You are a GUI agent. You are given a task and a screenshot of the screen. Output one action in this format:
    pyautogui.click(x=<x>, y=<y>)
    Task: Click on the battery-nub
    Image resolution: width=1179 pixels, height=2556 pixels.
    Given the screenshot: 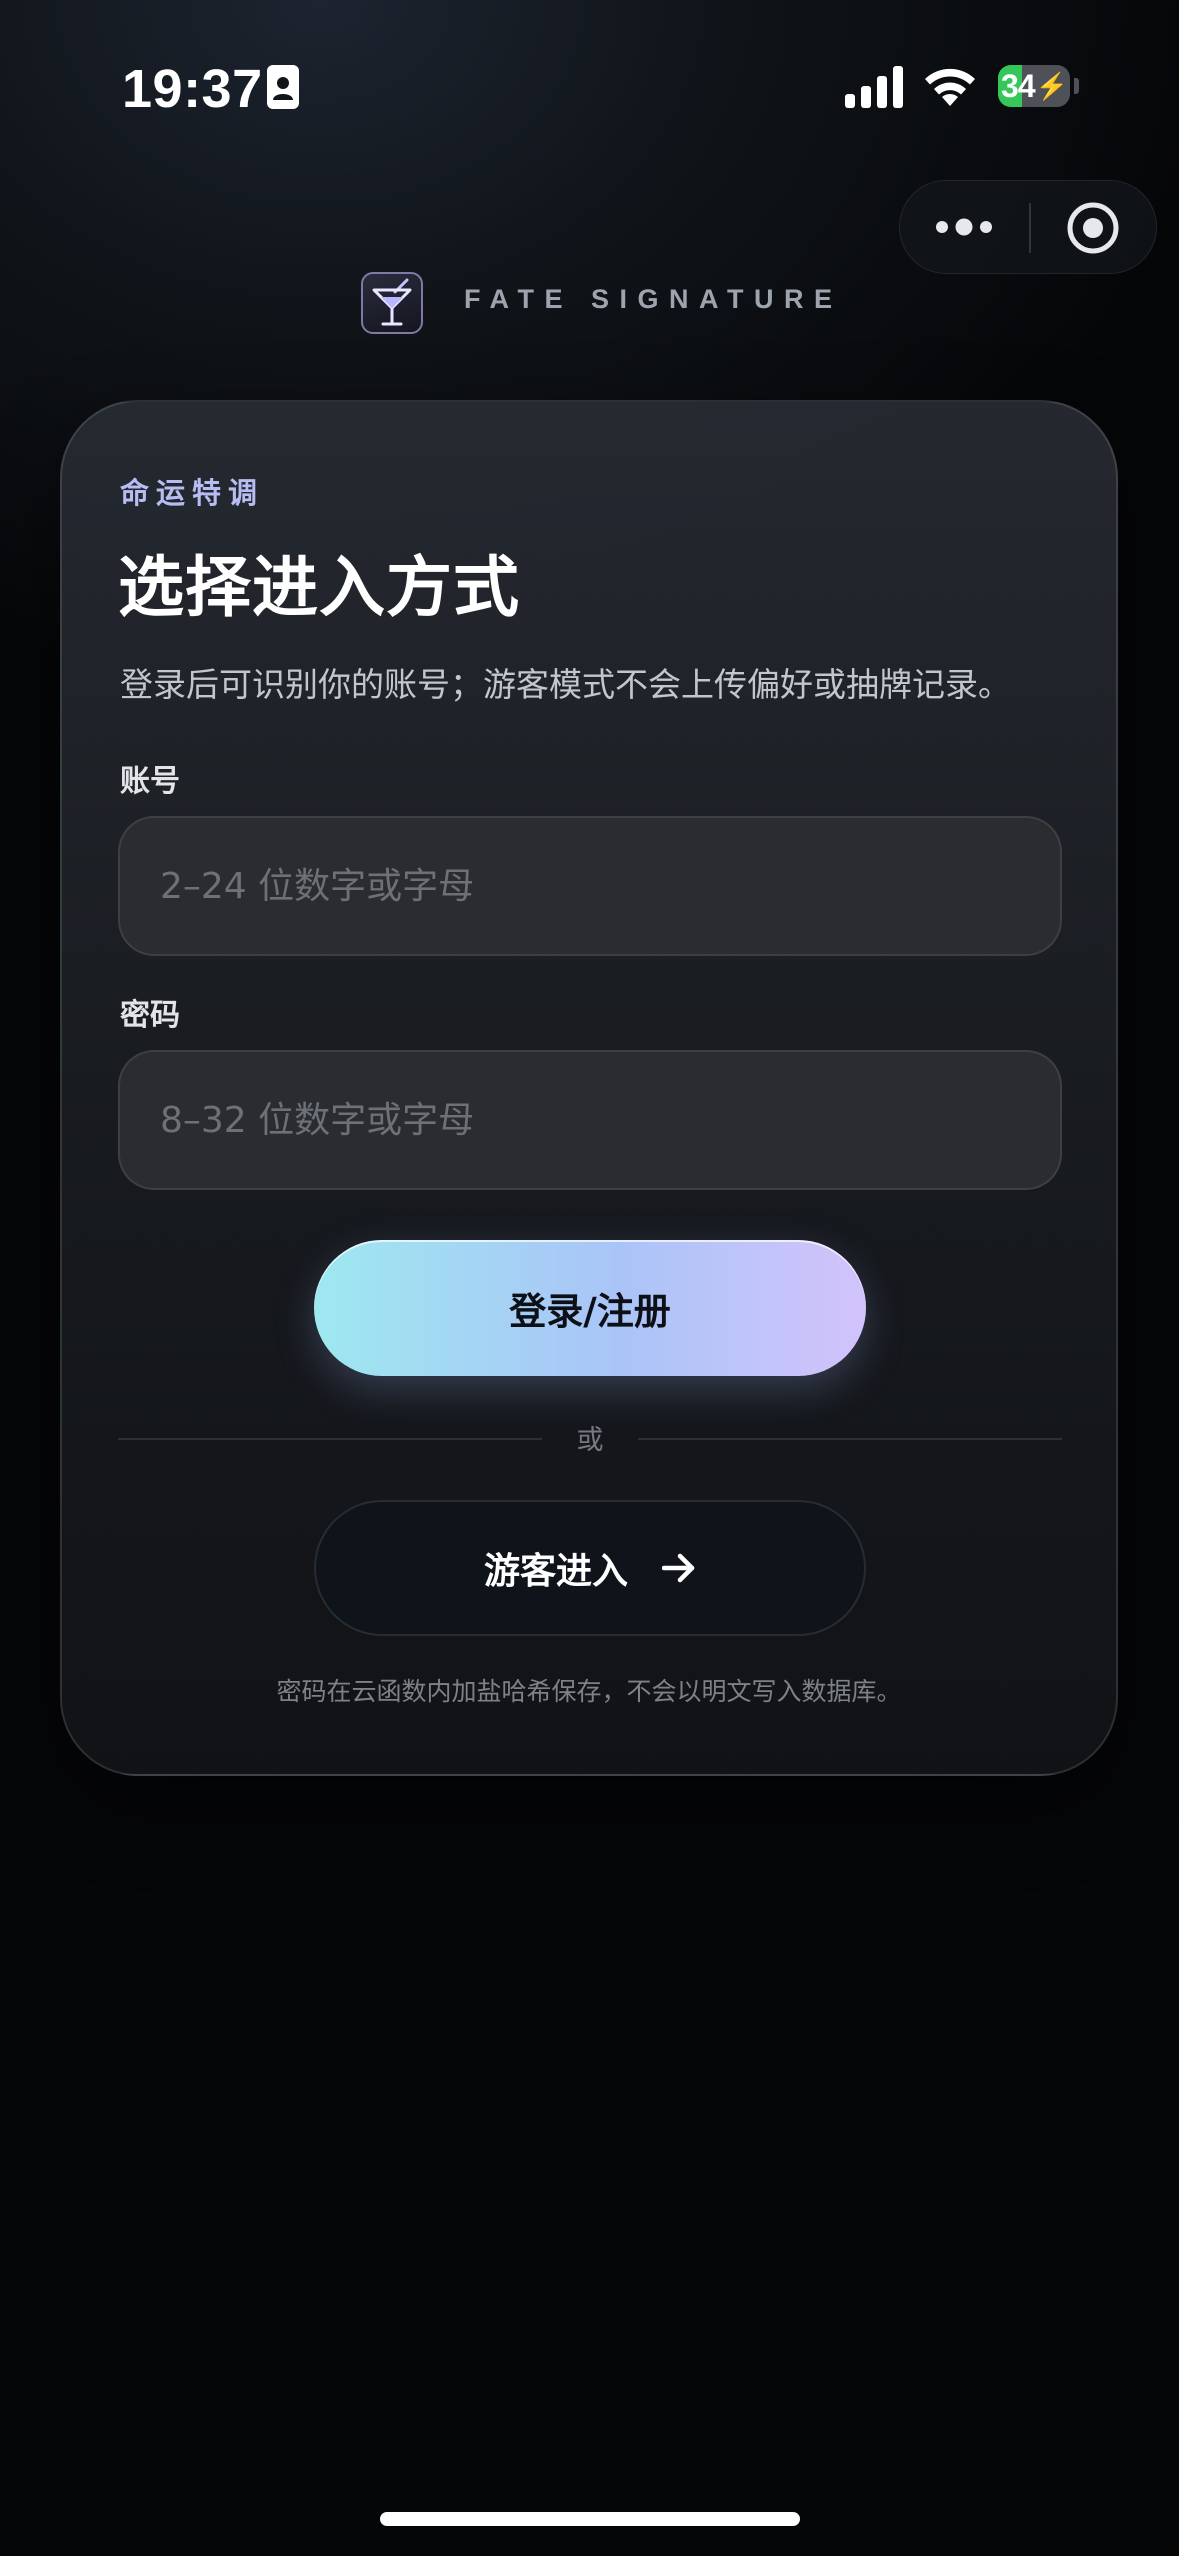 What is the action you would take?
    pyautogui.click(x=1076, y=86)
    